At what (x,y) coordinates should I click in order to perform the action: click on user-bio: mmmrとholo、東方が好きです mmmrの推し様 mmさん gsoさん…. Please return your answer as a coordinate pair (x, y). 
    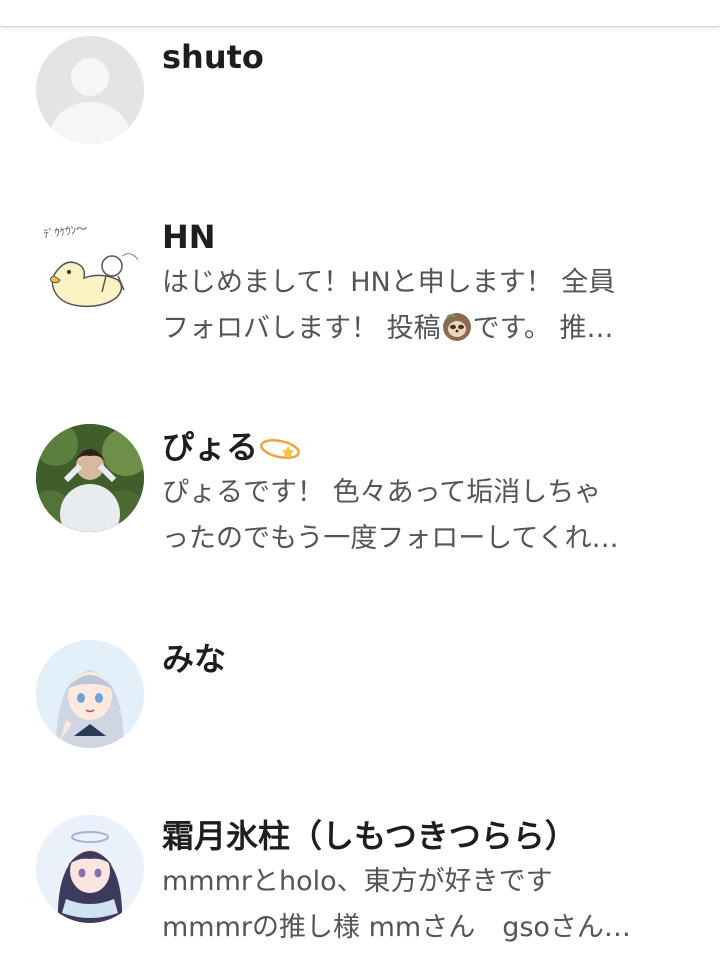
    Looking at the image, I should click on (432, 905).